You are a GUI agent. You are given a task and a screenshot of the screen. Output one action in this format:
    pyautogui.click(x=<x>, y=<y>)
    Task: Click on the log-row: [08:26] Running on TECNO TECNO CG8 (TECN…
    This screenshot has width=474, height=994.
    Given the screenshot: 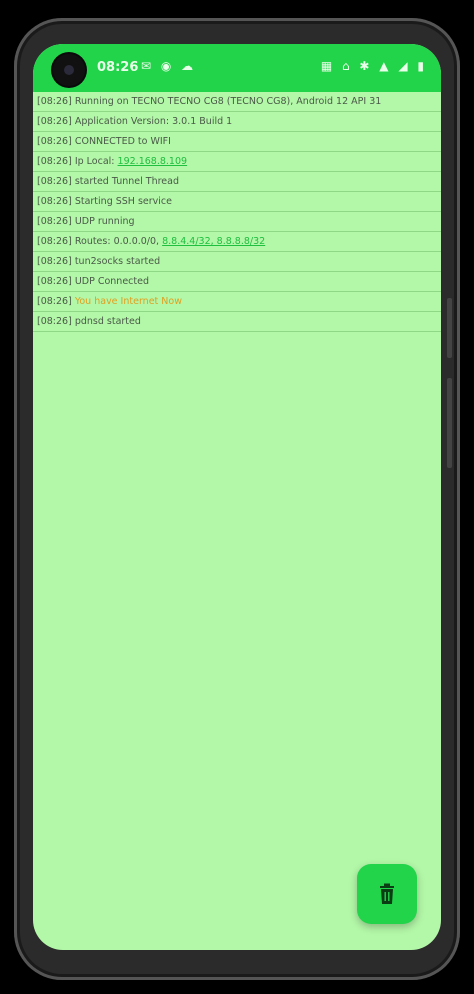 What is the action you would take?
    pyautogui.click(x=237, y=102)
    